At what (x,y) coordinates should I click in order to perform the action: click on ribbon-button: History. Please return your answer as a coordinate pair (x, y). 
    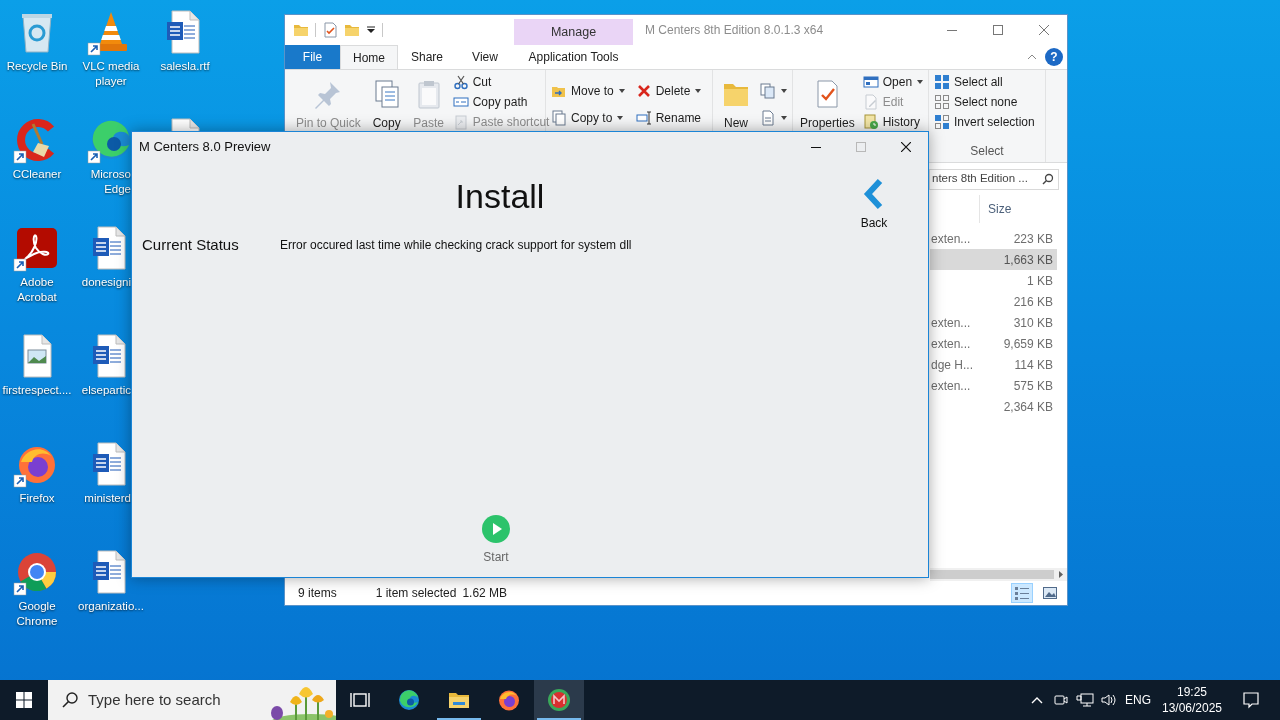
    Looking at the image, I should click on (893, 122).